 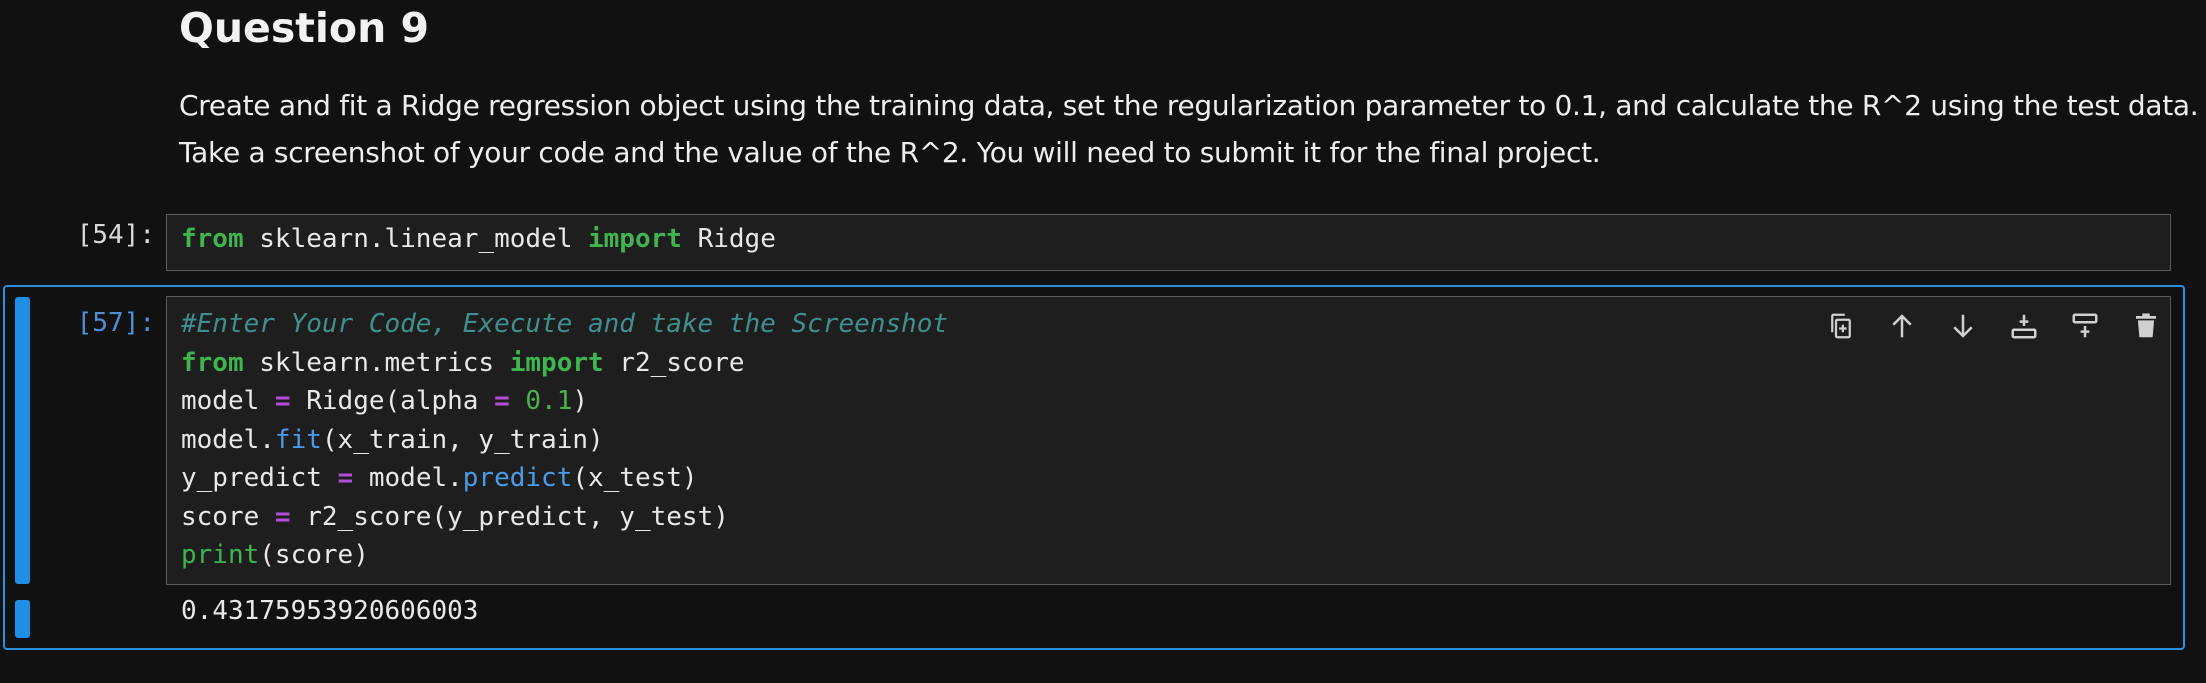 I want to click on move-down-icon, so click(x=1962, y=326).